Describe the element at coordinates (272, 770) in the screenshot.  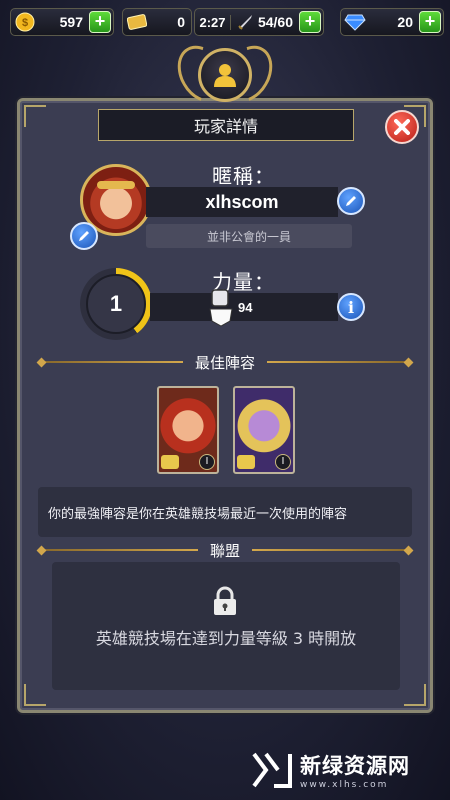
I see `watermark-logo-icon` at that location.